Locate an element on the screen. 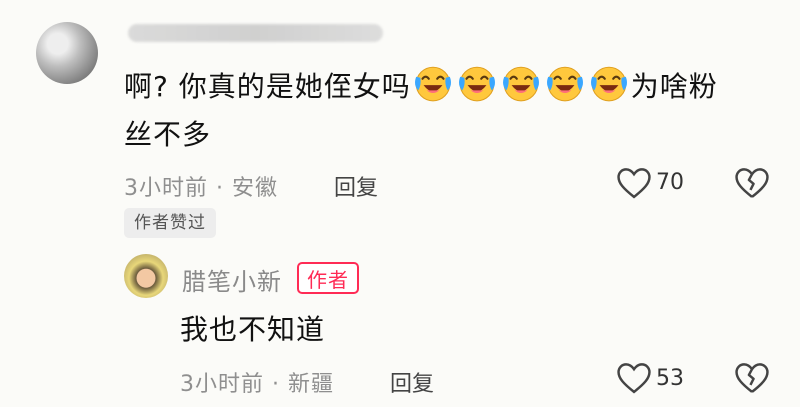  dislike-button is located at coordinates (752, 183).